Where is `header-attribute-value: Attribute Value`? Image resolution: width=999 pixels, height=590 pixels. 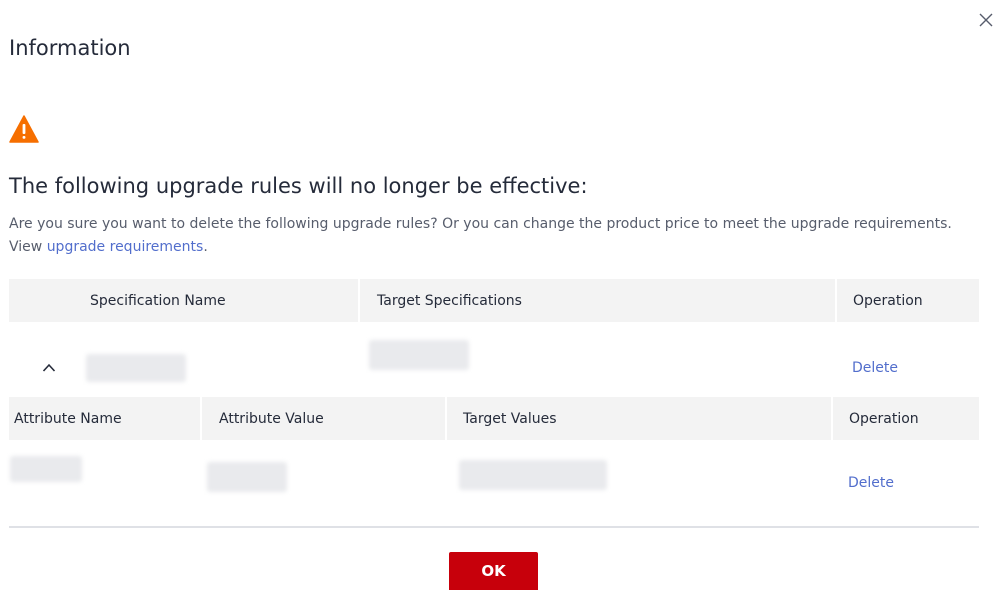
header-attribute-value: Attribute Value is located at coordinates (324, 418).